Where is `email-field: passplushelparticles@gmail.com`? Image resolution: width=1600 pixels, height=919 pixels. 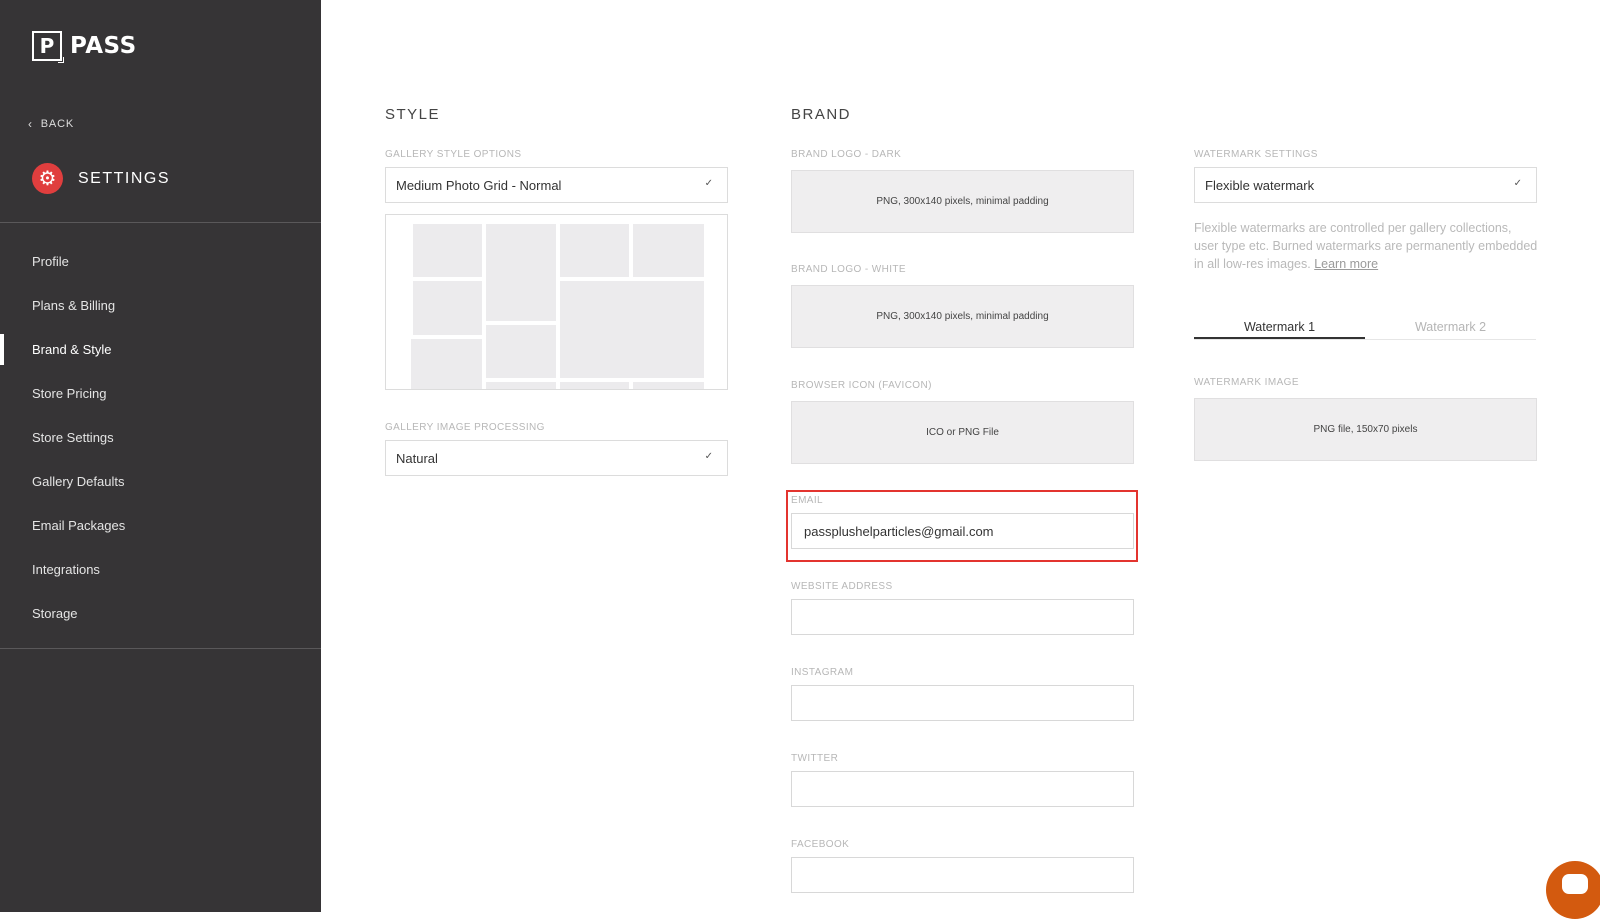 email-field: passplushelparticles@gmail.com is located at coordinates (962, 531).